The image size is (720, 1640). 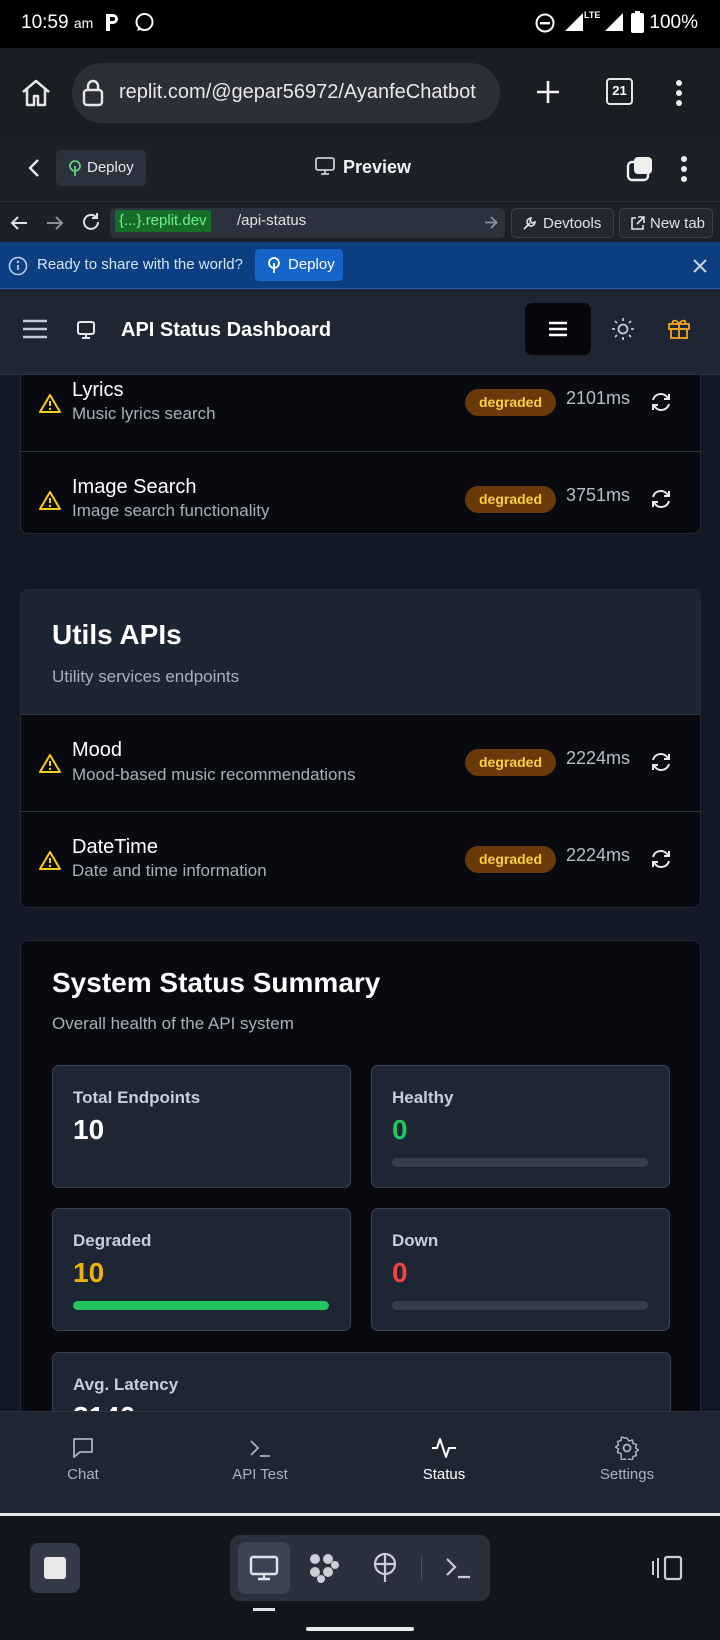 What do you see at coordinates (19, 223) in the screenshot?
I see `back-arrow-icon` at bounding box center [19, 223].